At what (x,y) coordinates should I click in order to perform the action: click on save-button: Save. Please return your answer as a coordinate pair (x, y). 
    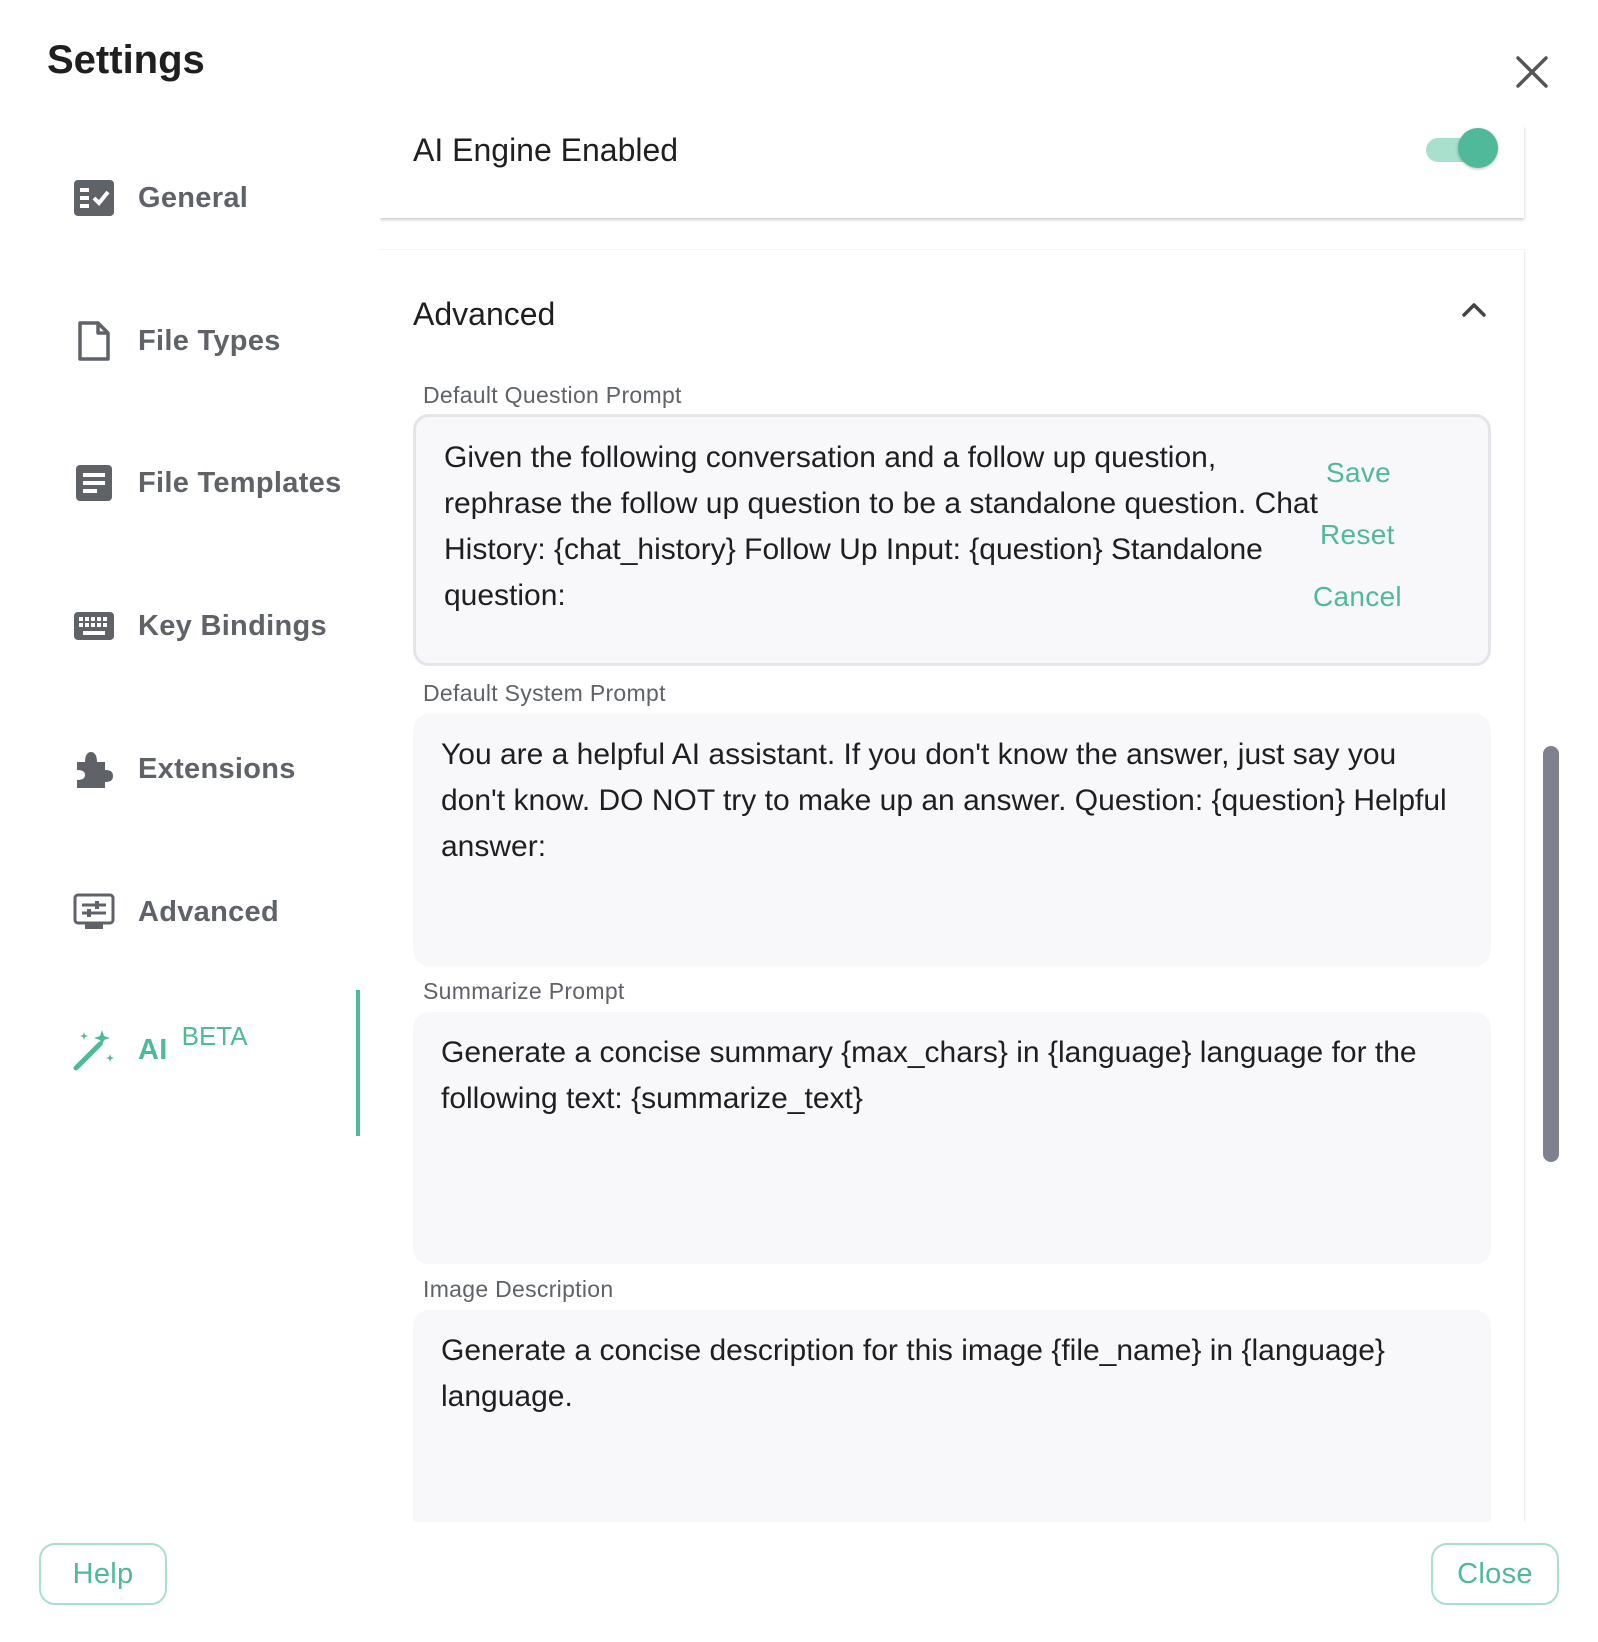
    Looking at the image, I should click on (1358, 473).